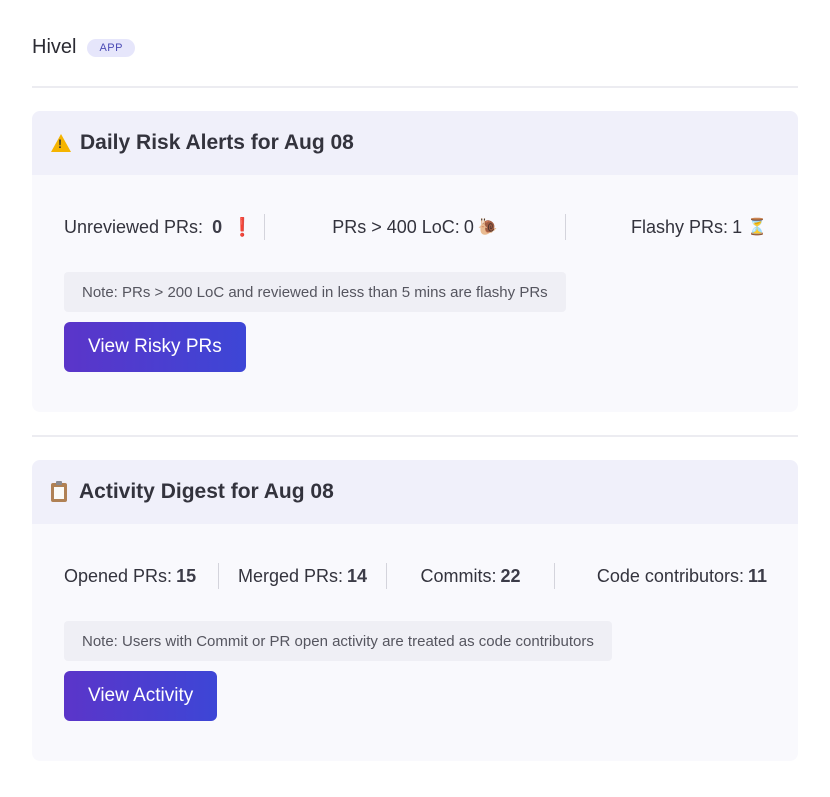  I want to click on risk-alerts-title: Daily Risk Alerts for Aug 08, so click(217, 142).